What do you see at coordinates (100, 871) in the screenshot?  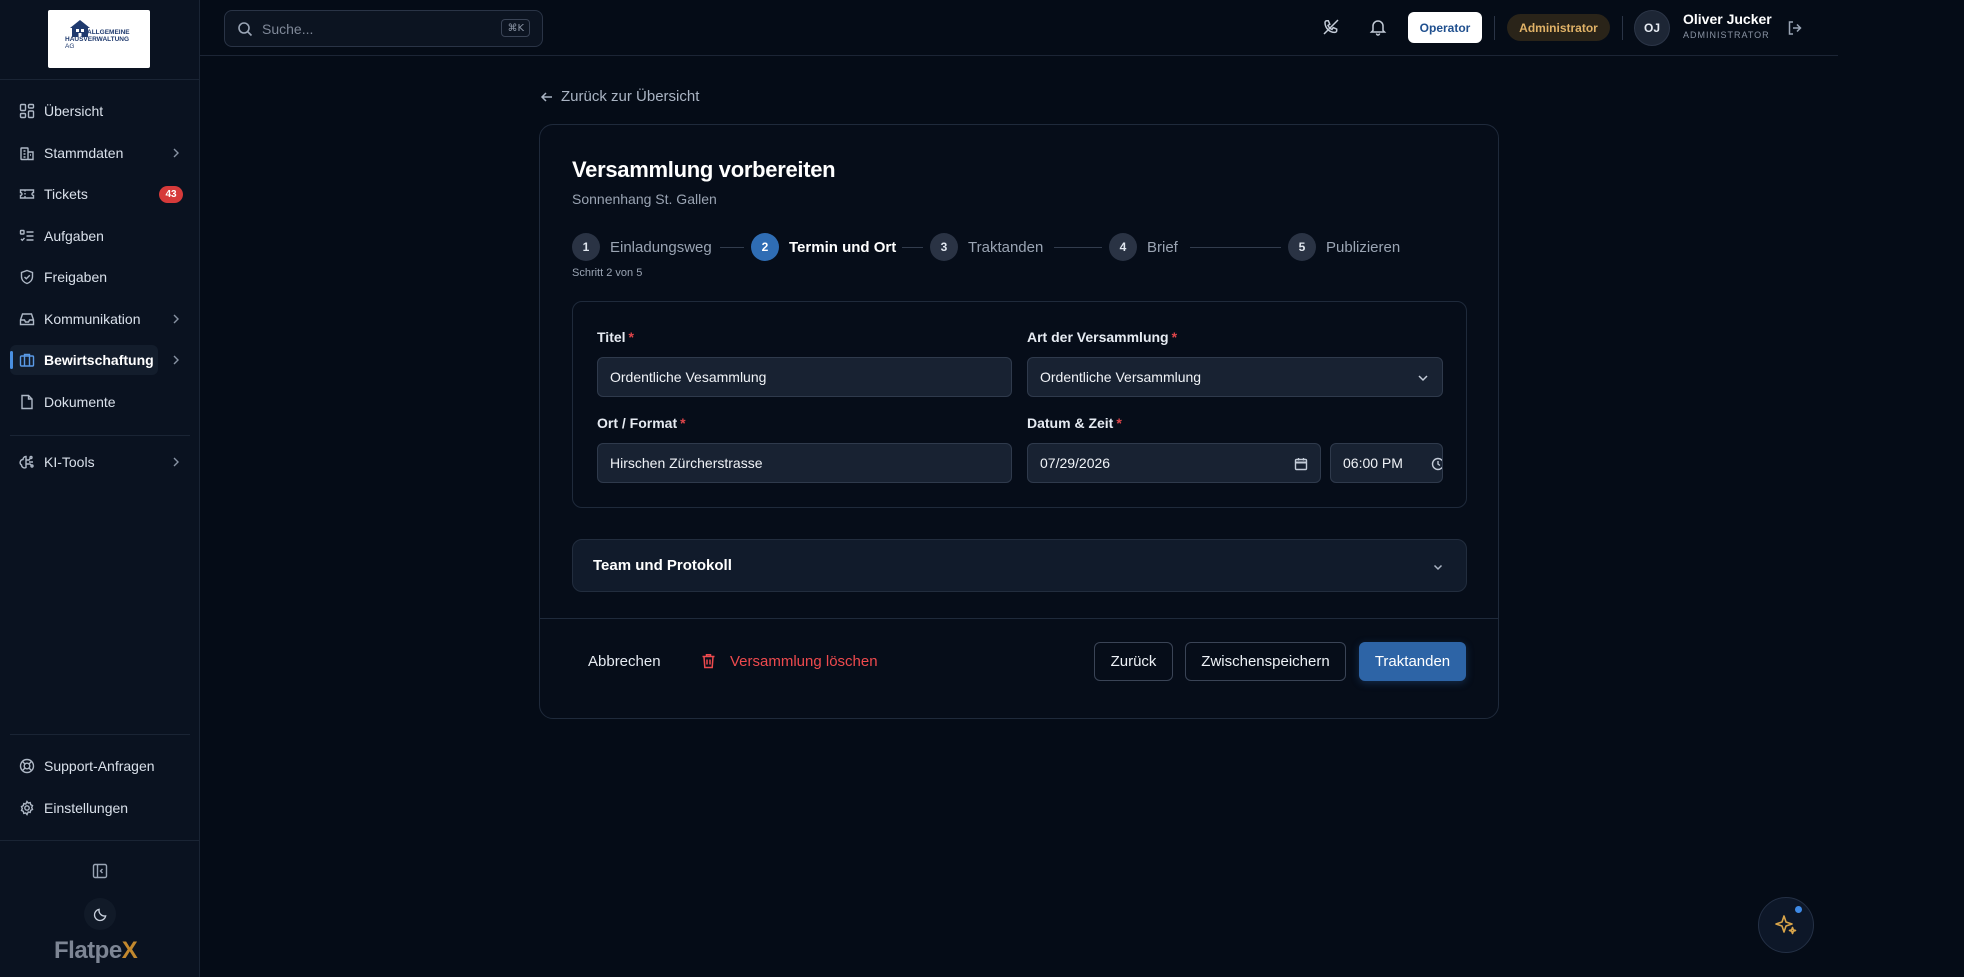 I see `collapse-sidebar-button` at bounding box center [100, 871].